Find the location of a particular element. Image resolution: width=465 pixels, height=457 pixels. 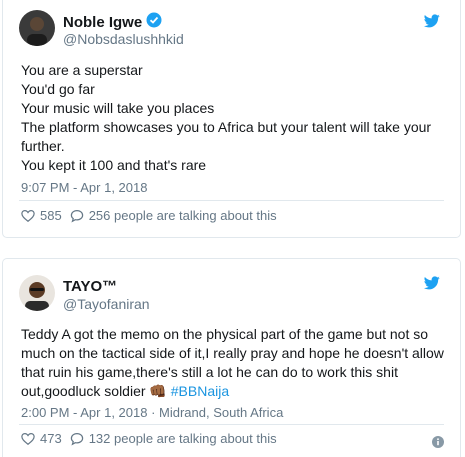

tweet-line: You are a superstar is located at coordinates (82, 70).